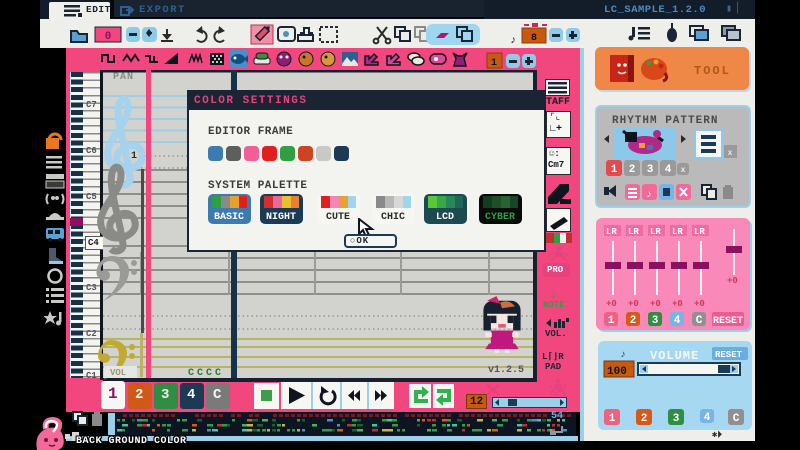 The height and width of the screenshot is (450, 800). What do you see at coordinates (338, 217) in the screenshot?
I see `svg-text: CUTE` at bounding box center [338, 217].